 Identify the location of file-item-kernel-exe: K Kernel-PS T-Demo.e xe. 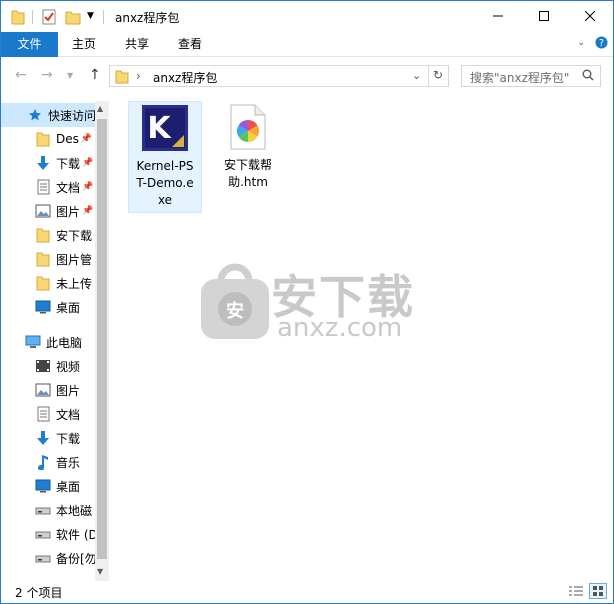
(165, 157).